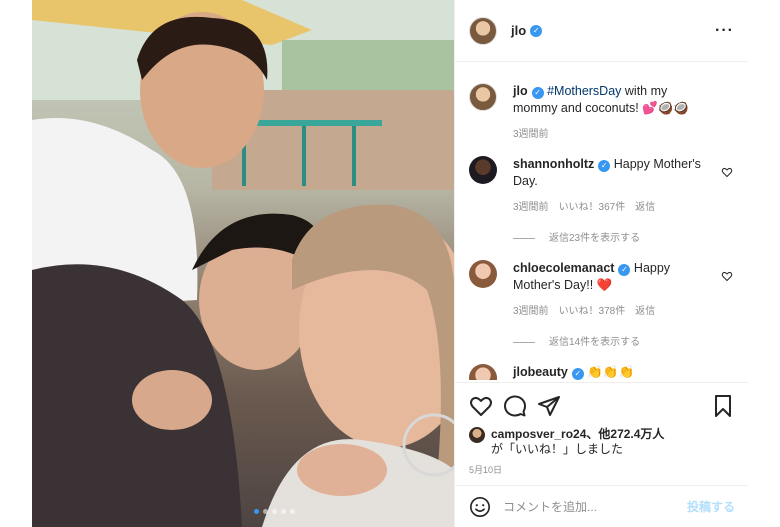 The width and height of the screenshot is (780, 527). Describe the element at coordinates (520, 91) in the screenshot. I see `caption-username: jlo` at that location.